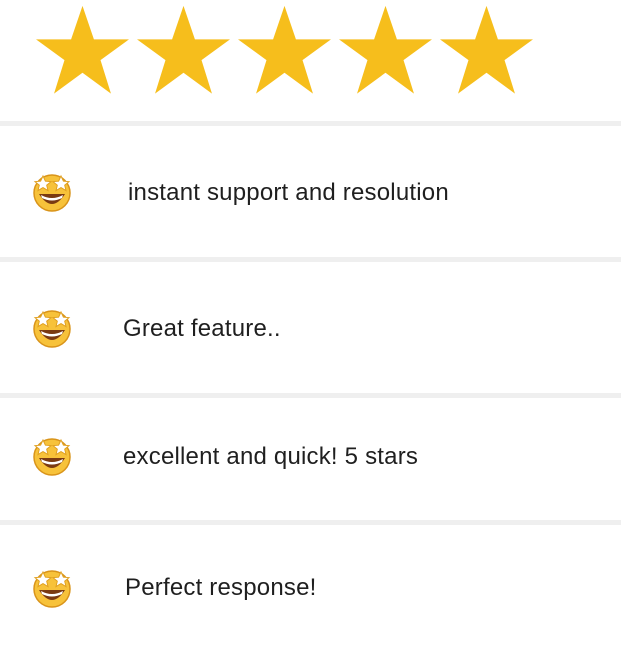  Describe the element at coordinates (288, 192) in the screenshot. I see `feedback-text: instant support and resolution` at that location.